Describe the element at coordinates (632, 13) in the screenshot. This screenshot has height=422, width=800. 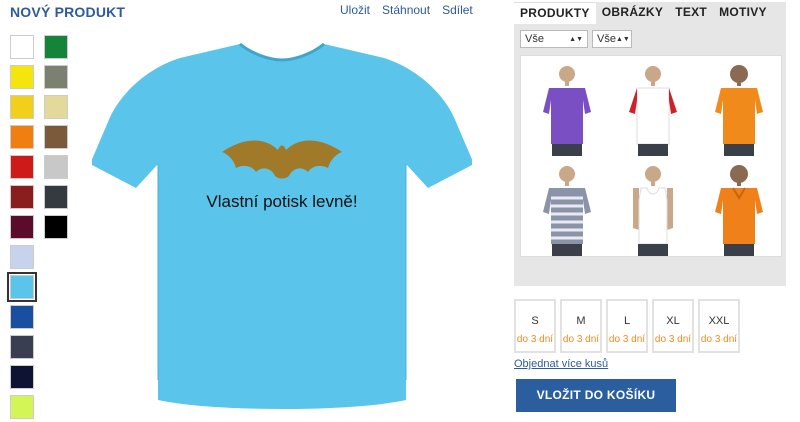
I see `tab-images: OBRÁZKY` at that location.